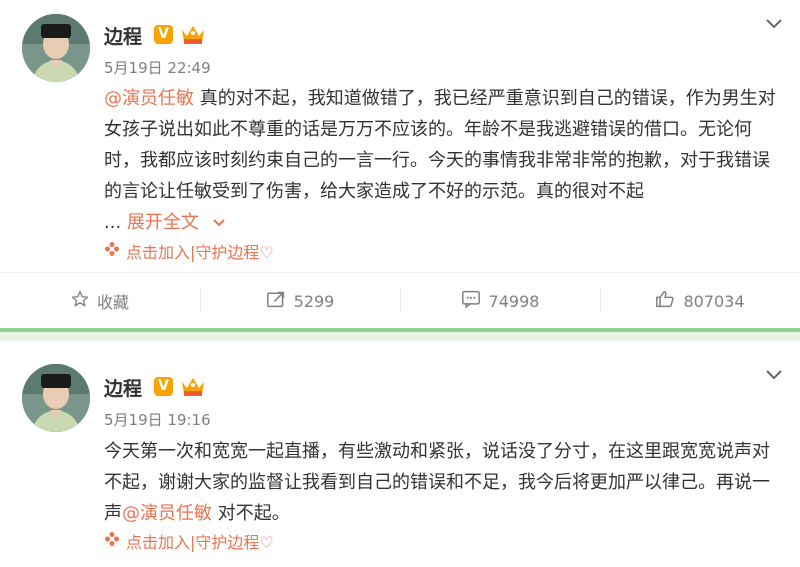 The image size is (800, 567). I want to click on like-button: 807034, so click(700, 301).